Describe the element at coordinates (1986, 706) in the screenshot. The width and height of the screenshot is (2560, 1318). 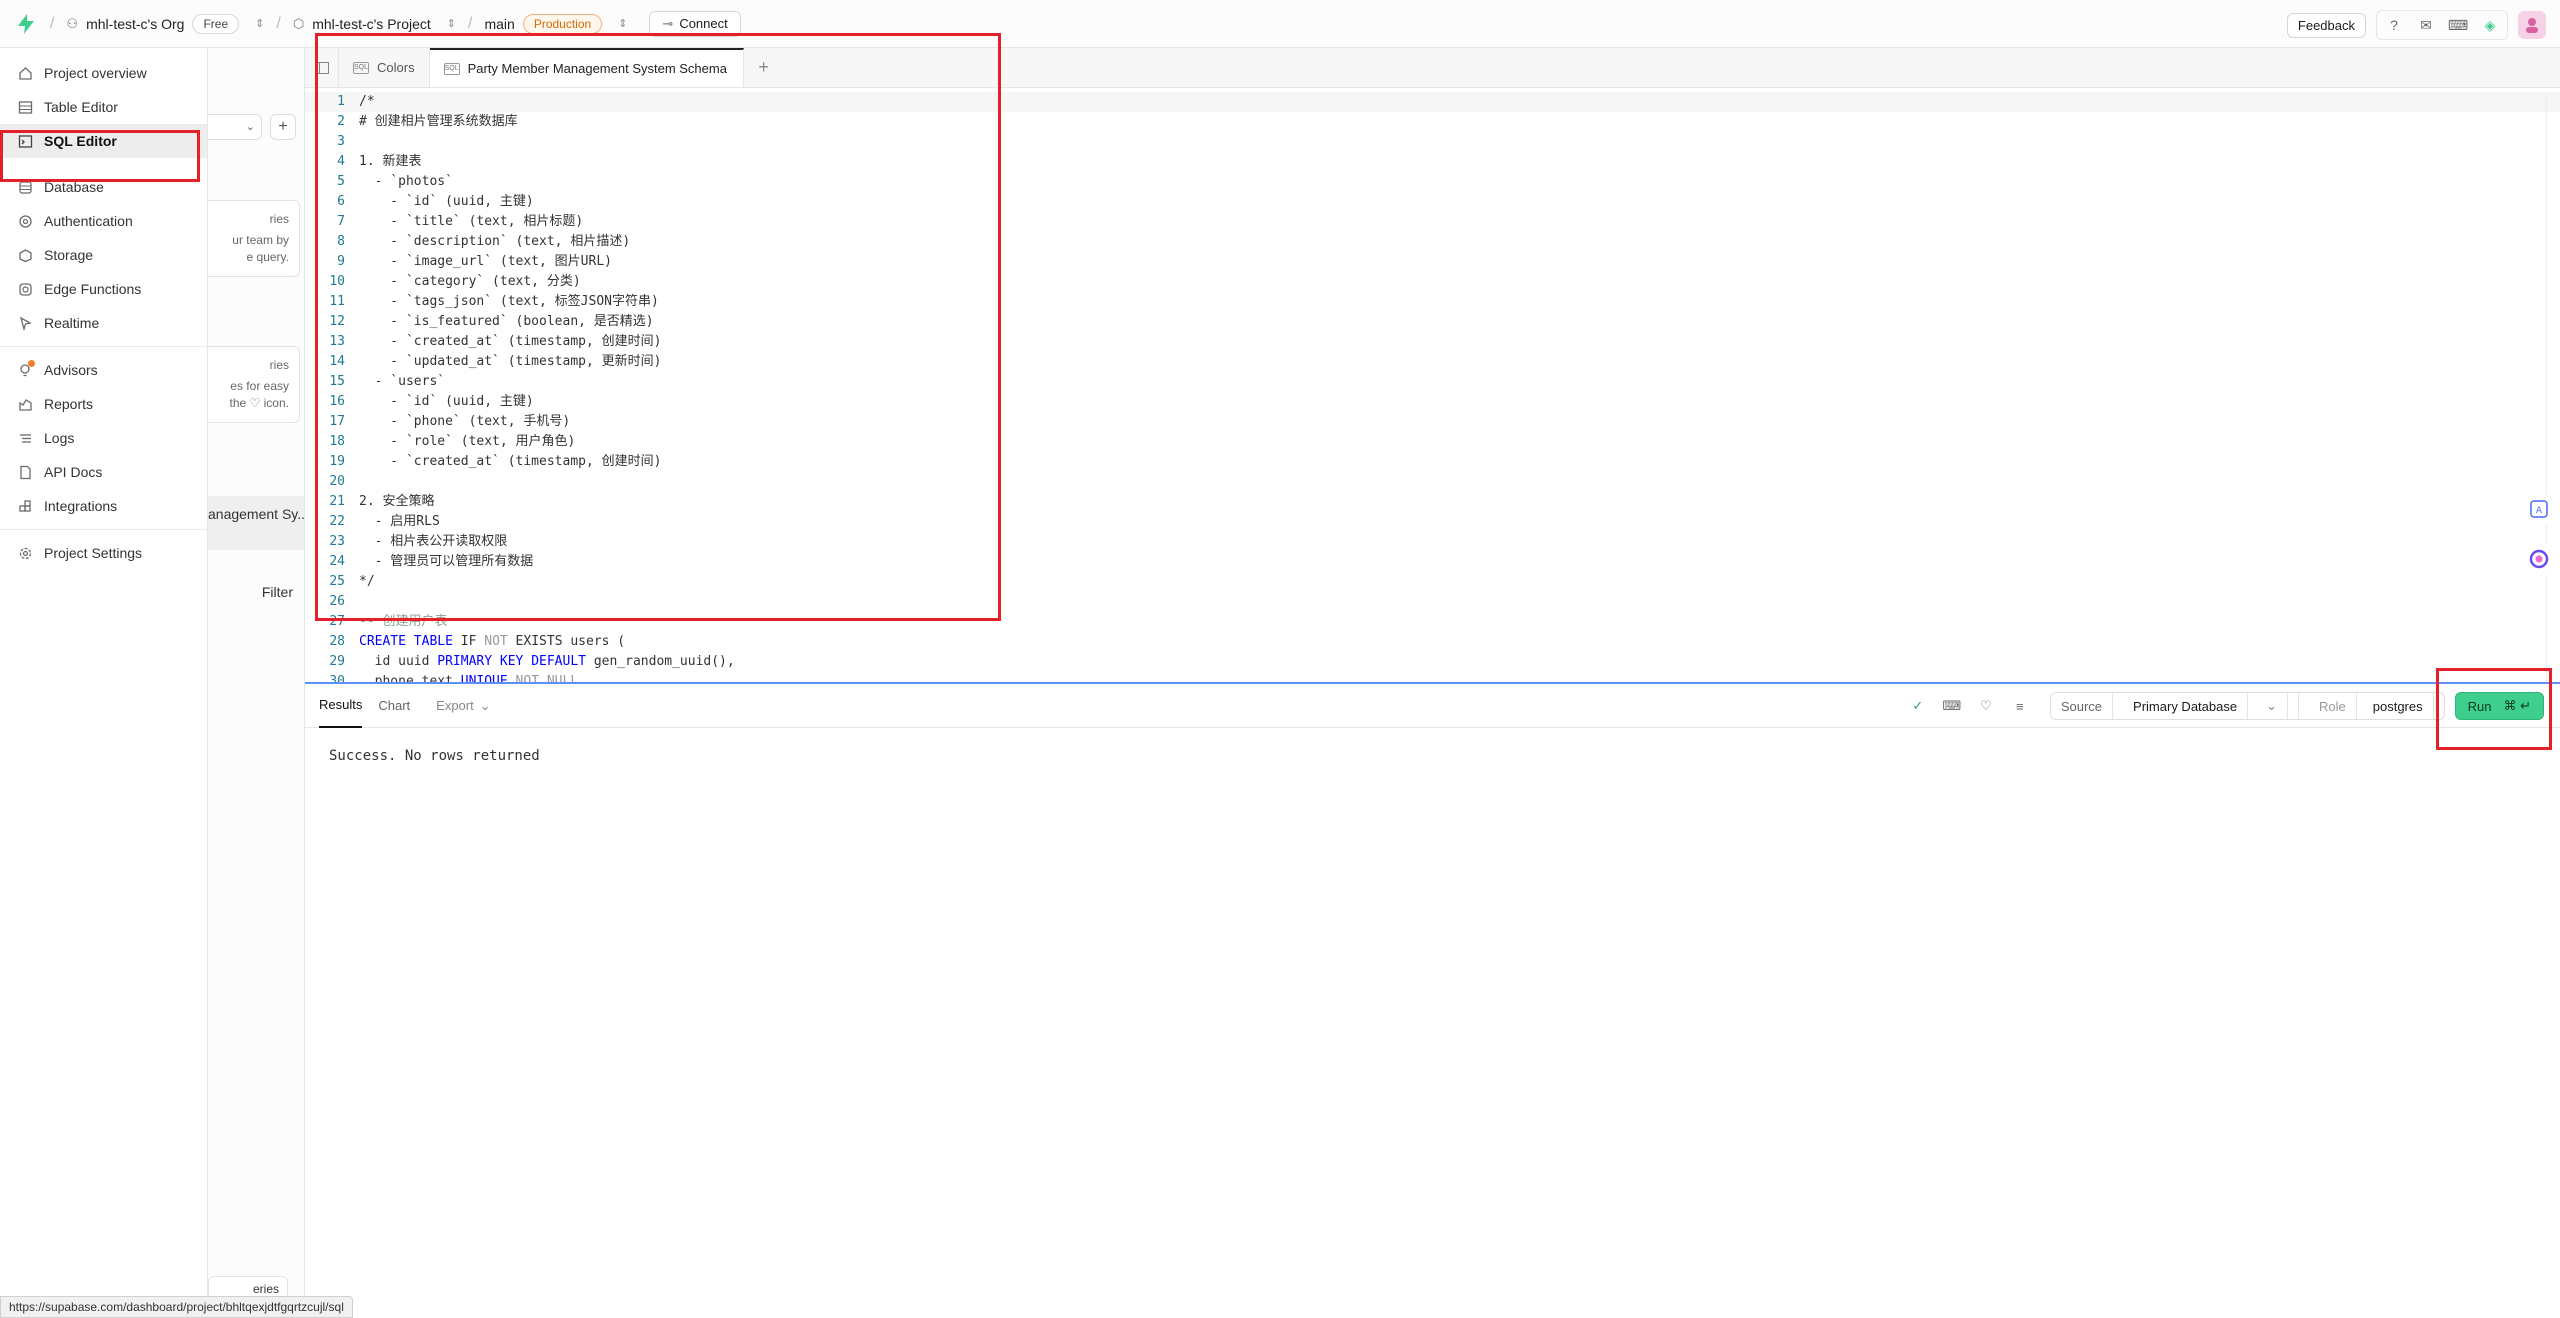
I see `heart-icon: ♡` at that location.